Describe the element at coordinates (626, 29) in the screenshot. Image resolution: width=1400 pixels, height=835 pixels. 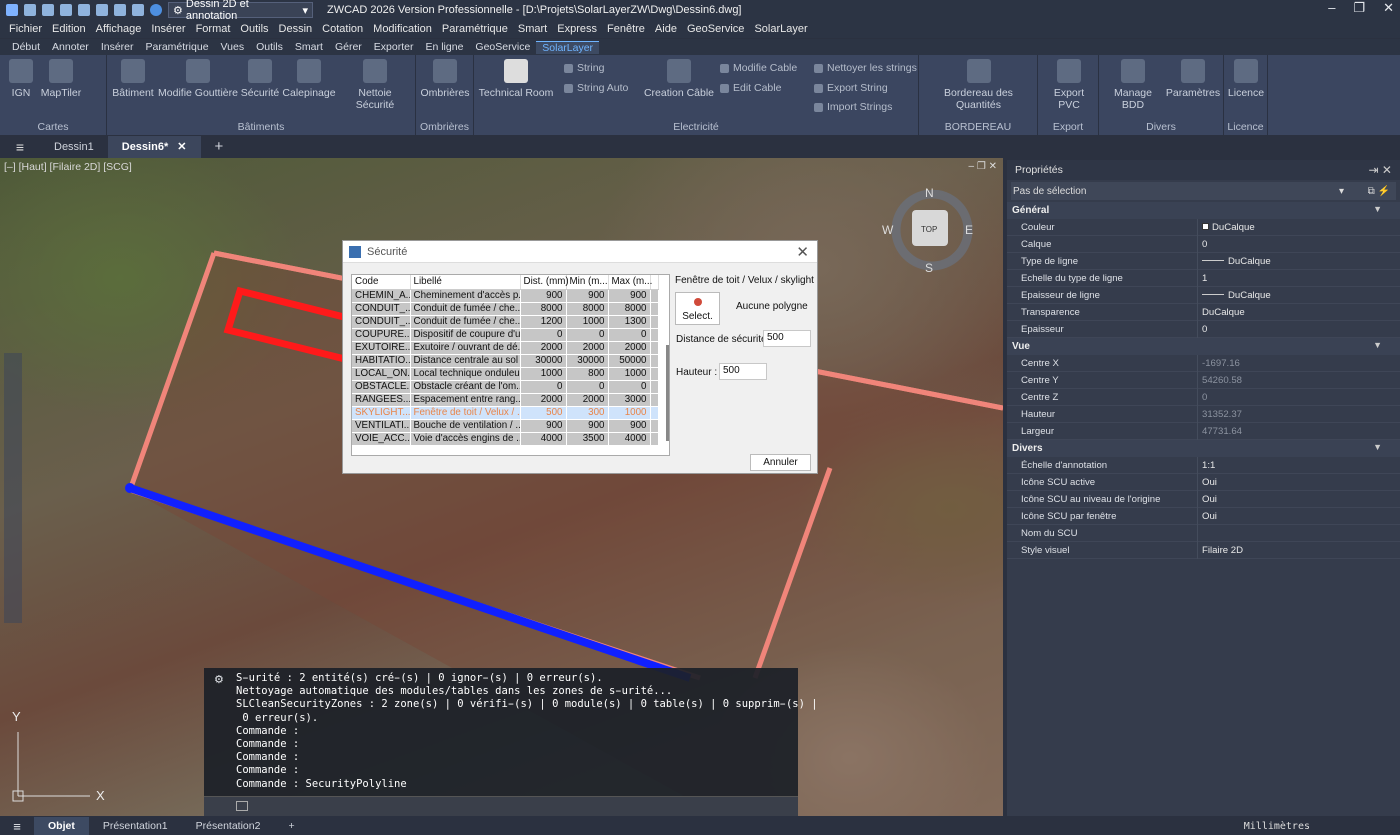
I see `menu-item-12: Fenêtre` at that location.